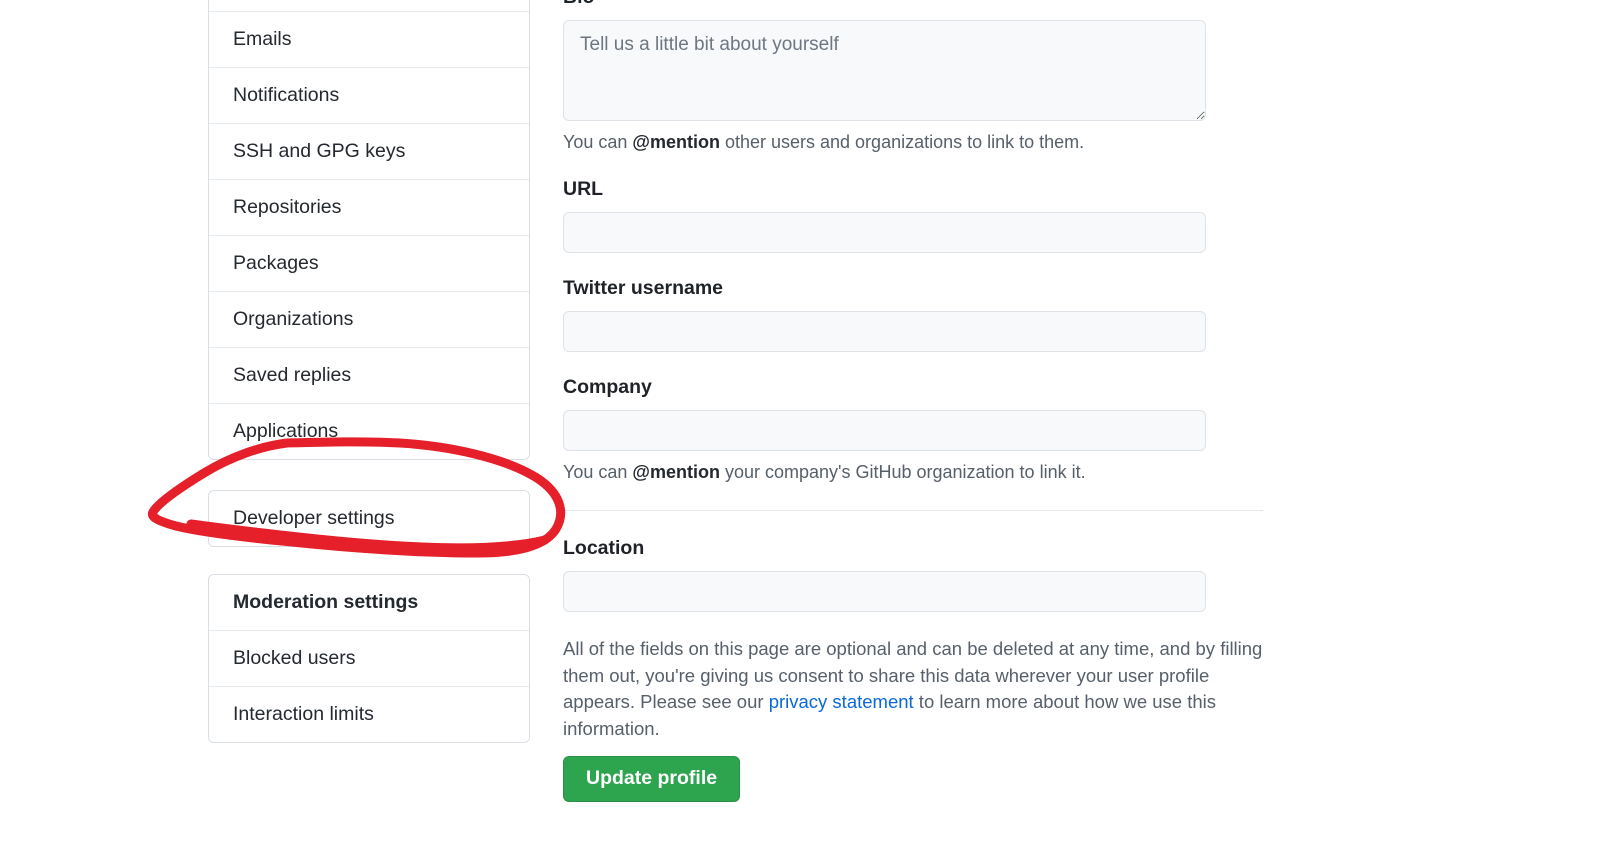  What do you see at coordinates (643, 288) in the screenshot?
I see `twitter-username-label: Twitter username` at bounding box center [643, 288].